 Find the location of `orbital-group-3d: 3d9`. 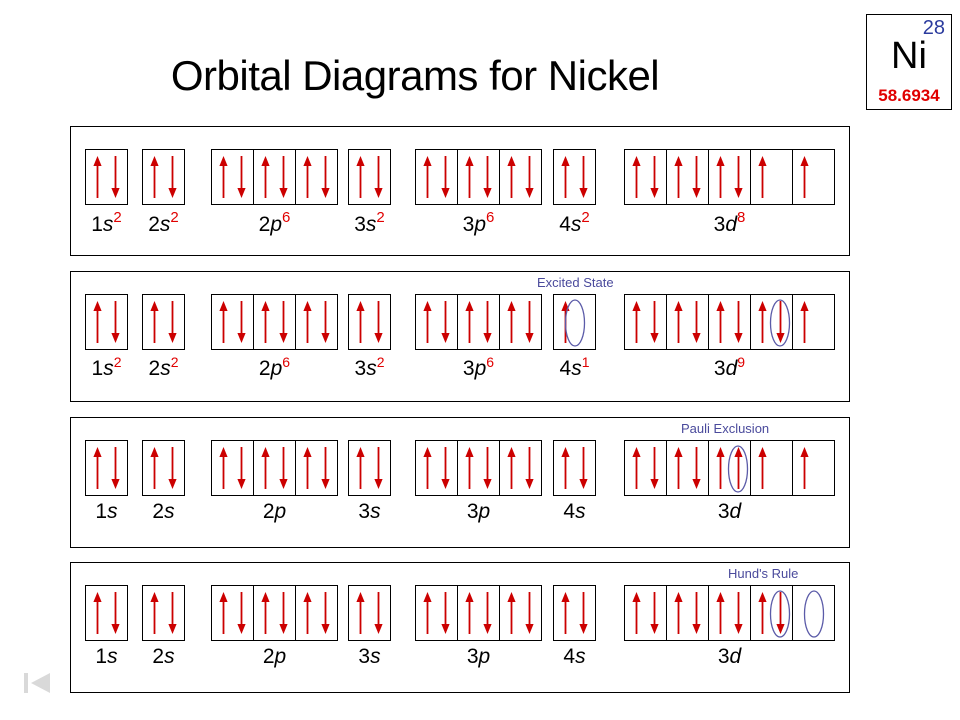

orbital-group-3d: 3d9 is located at coordinates (729, 337).